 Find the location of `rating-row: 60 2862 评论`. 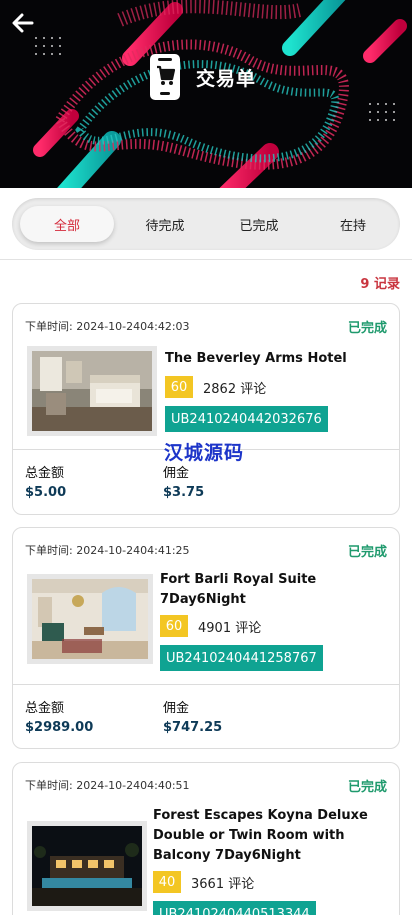

rating-row: 60 2862 评论 is located at coordinates (215, 387).